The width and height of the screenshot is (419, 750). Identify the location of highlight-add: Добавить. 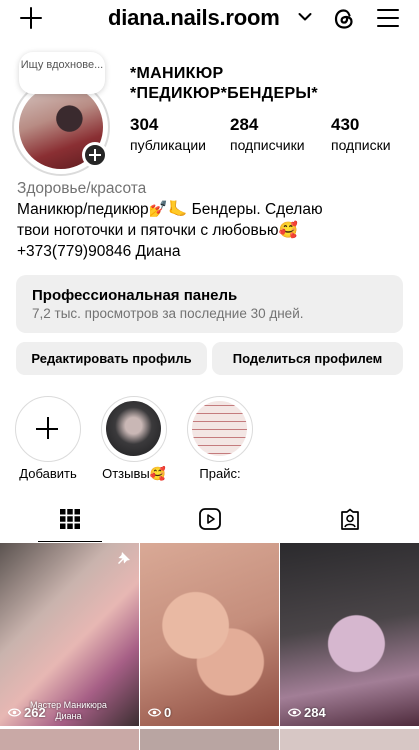
(48, 438).